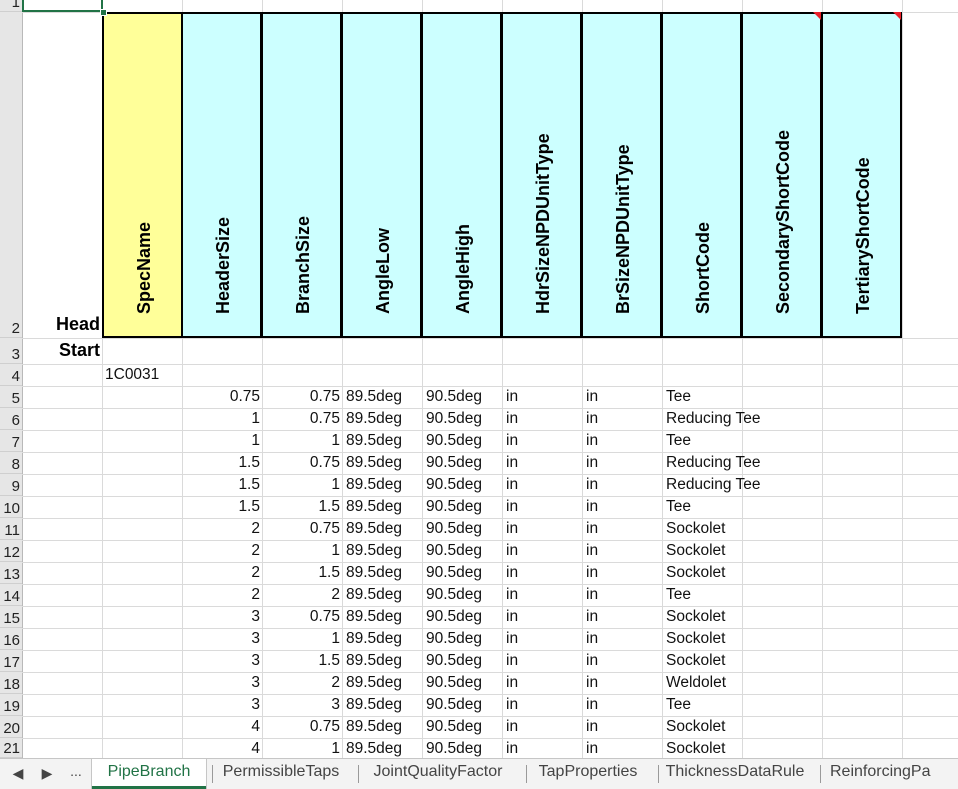 Image resolution: width=958 pixels, height=789 pixels. Describe the element at coordinates (11, 419) in the screenshot. I see `row-number-6: 6` at that location.